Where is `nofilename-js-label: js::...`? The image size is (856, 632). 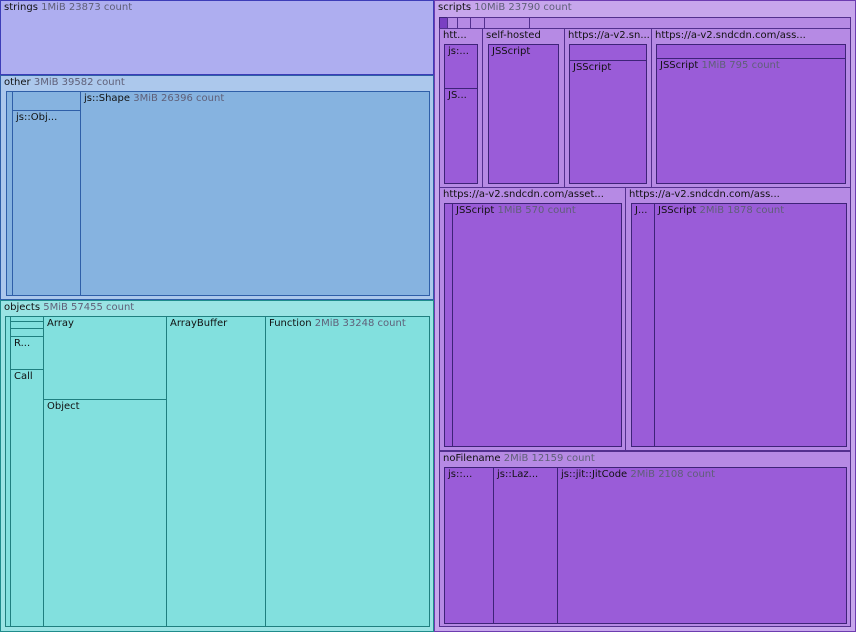 nofilename-js-label: js::... is located at coordinates (460, 474).